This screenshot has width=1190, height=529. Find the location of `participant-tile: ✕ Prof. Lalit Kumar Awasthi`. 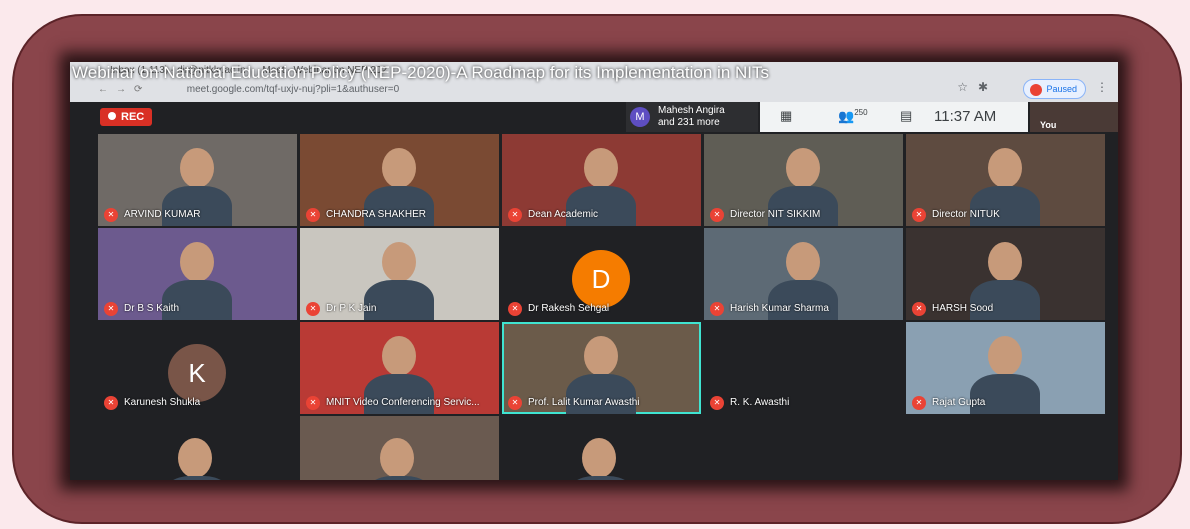

participant-tile: ✕ Prof. Lalit Kumar Awasthi is located at coordinates (601, 368).